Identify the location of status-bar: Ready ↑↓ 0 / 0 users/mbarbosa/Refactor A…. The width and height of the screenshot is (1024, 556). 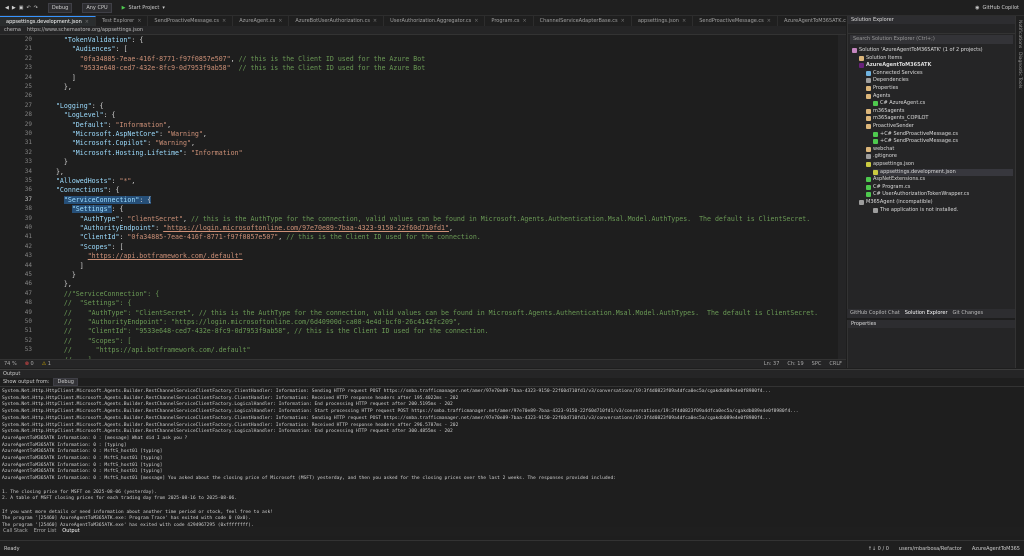
(512, 548).